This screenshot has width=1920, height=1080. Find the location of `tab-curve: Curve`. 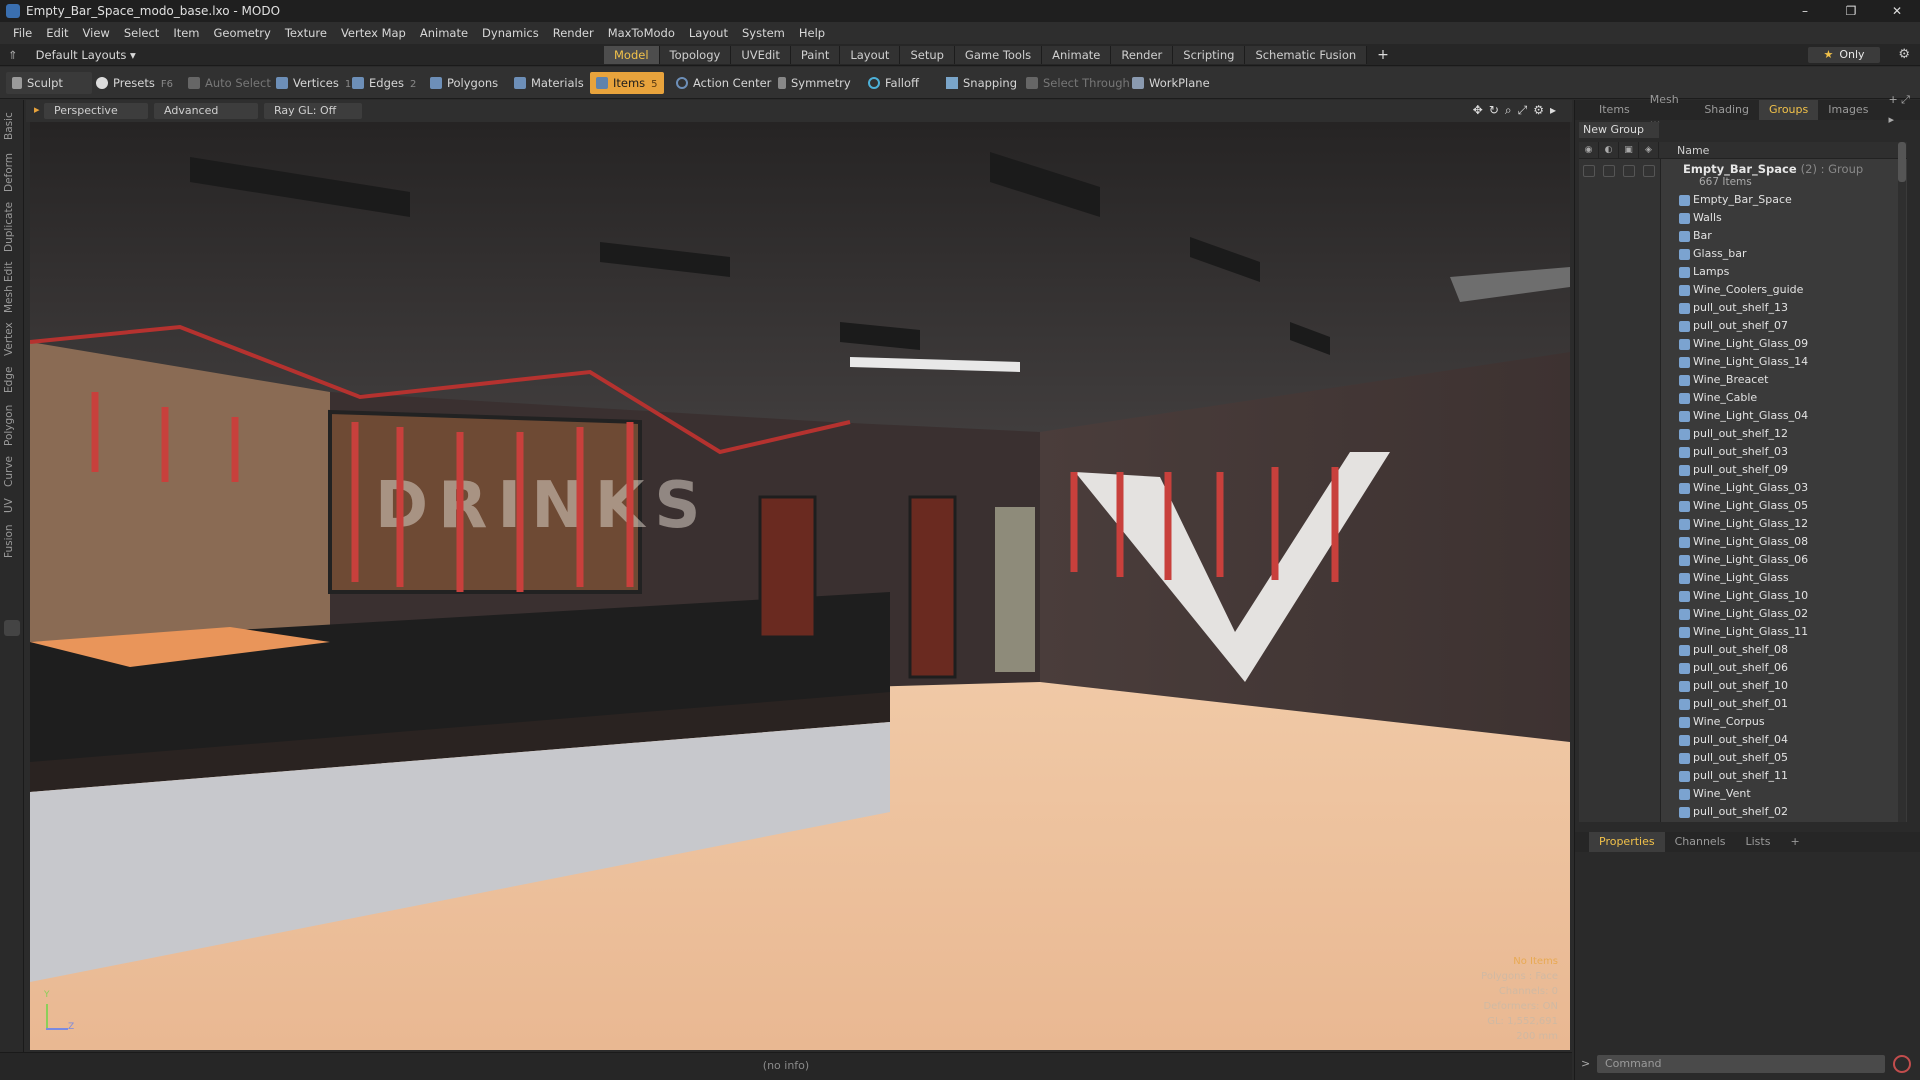

tab-curve: Curve is located at coordinates (12, 472).